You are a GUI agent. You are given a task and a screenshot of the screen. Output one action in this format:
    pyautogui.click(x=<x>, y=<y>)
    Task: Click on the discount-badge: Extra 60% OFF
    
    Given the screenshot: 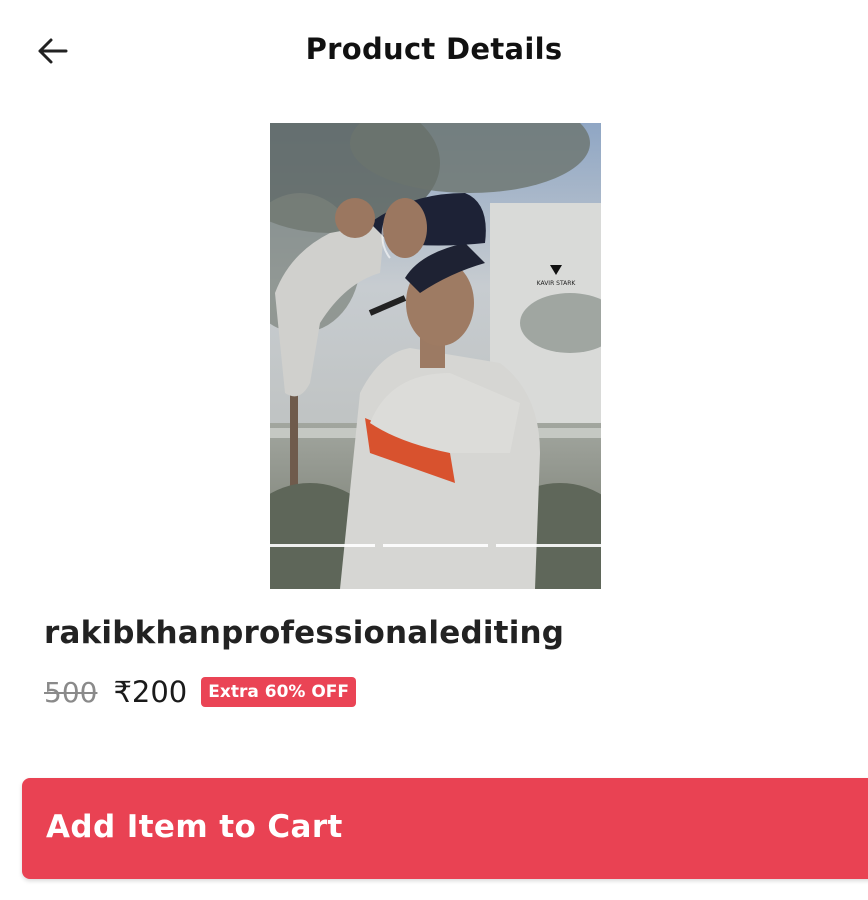 What is the action you would take?
    pyautogui.click(x=279, y=692)
    